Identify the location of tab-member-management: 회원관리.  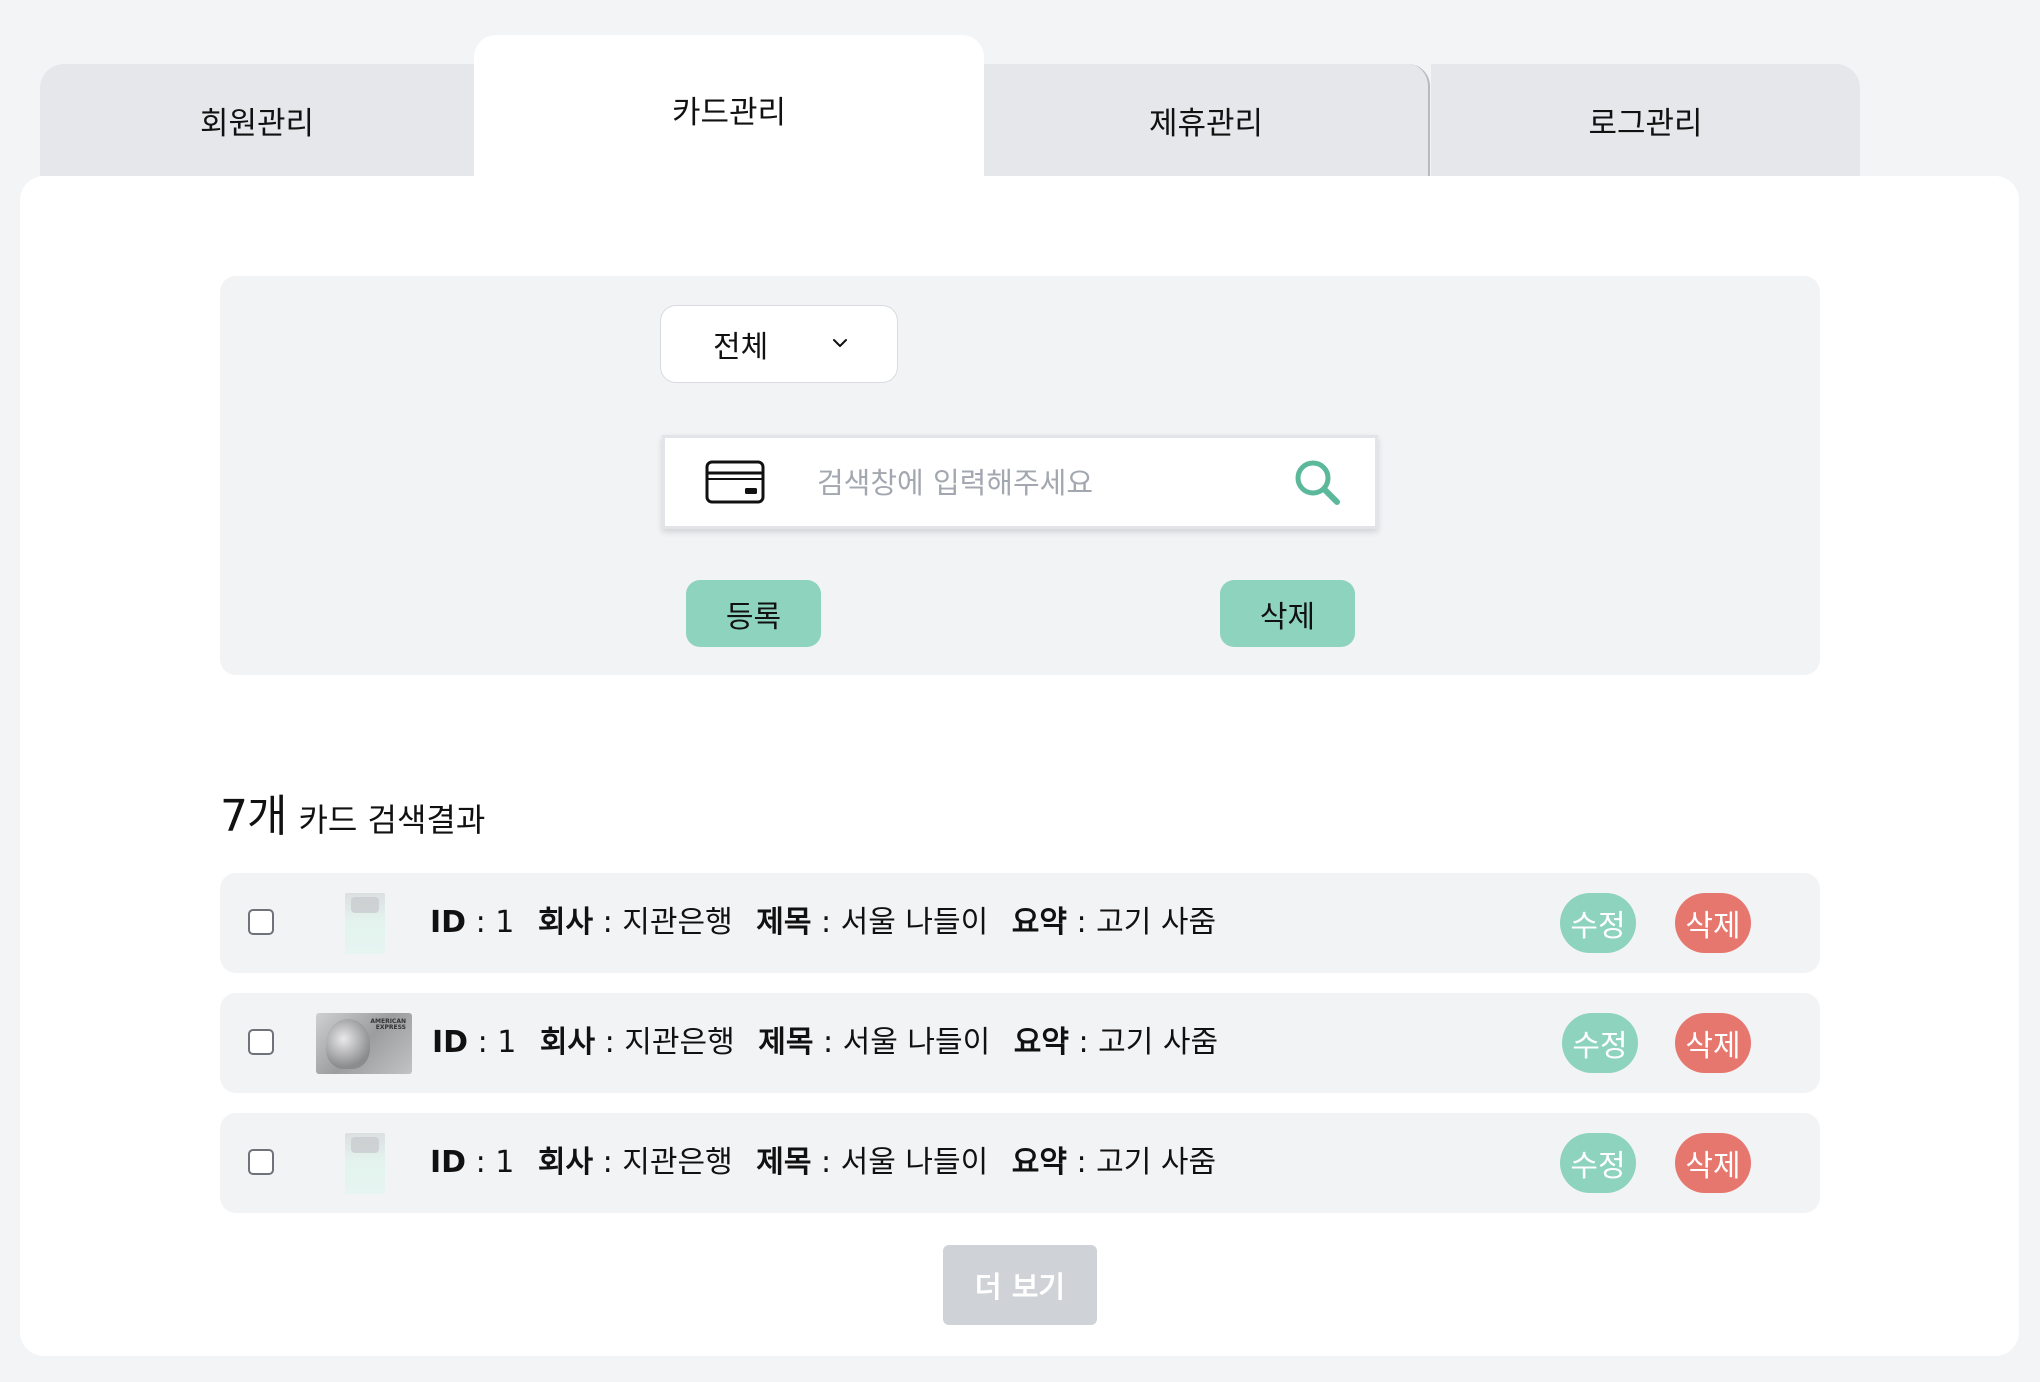
(257, 120).